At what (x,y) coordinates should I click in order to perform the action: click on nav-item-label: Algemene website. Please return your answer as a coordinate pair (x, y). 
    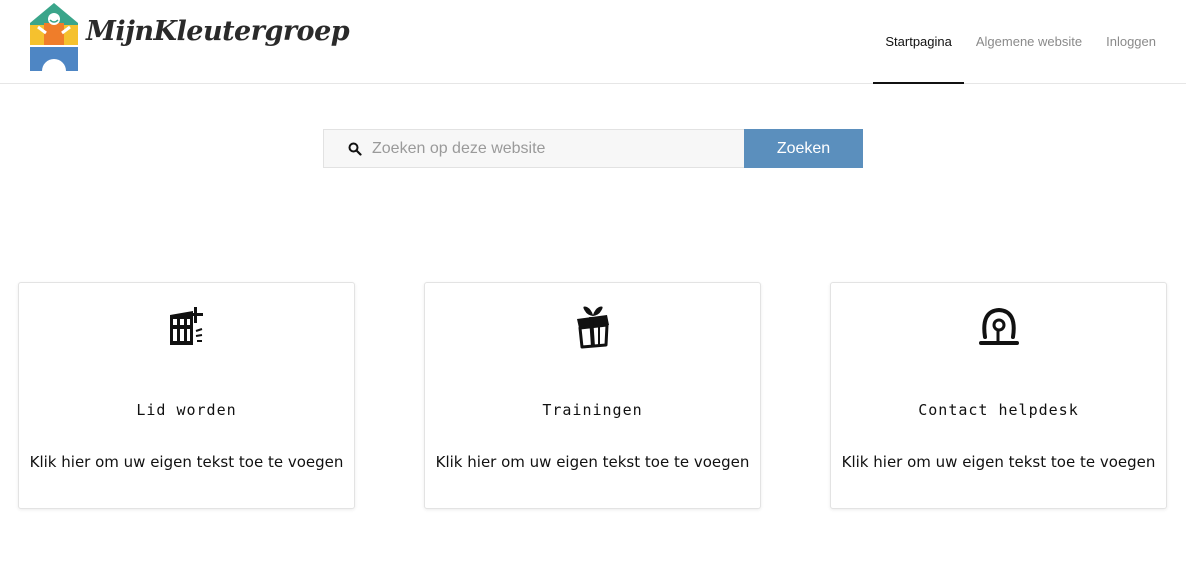
    Looking at the image, I should click on (1029, 41).